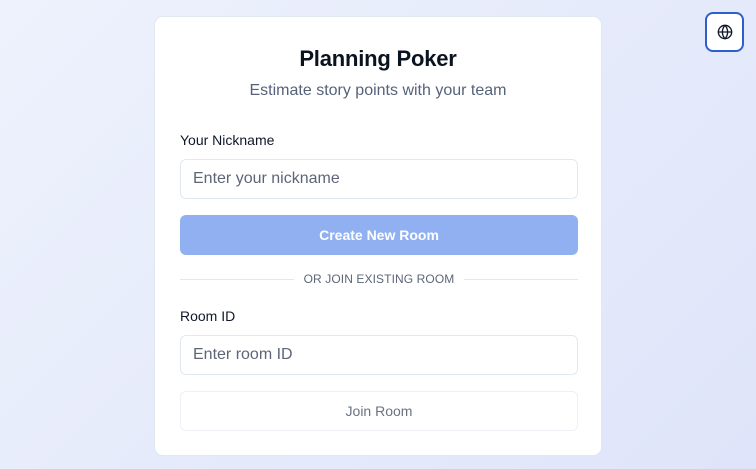 Image resolution: width=756 pixels, height=469 pixels. I want to click on room-id-input, so click(379, 355).